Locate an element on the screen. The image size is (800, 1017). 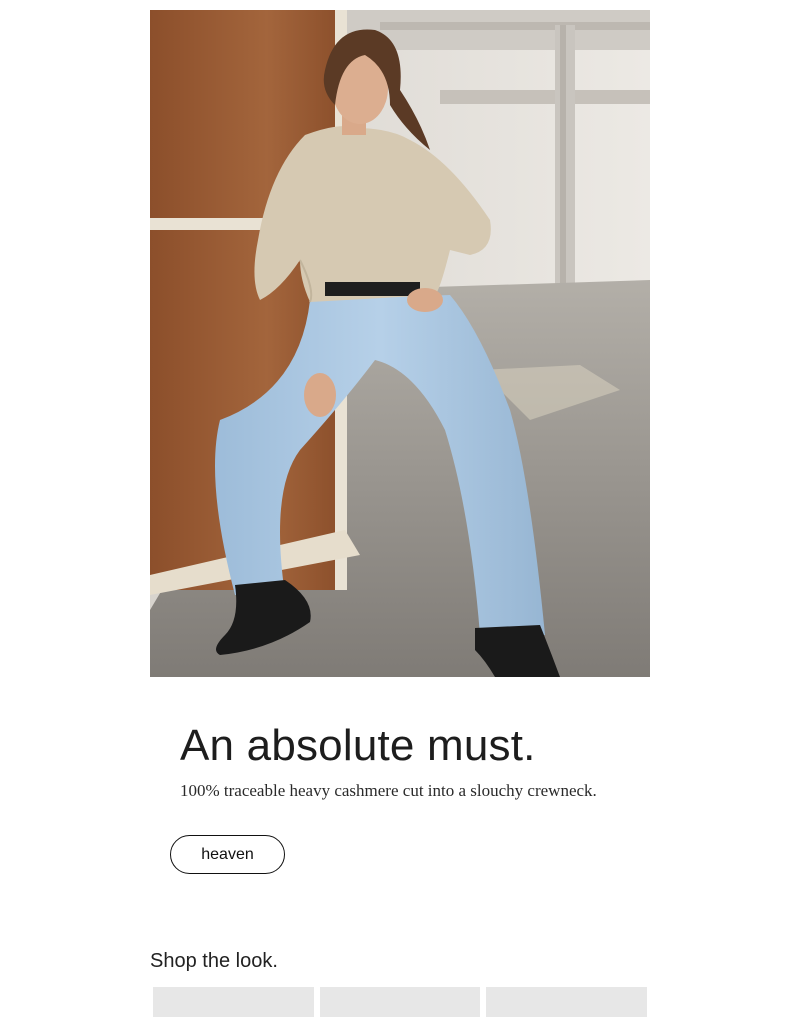
heaven-button: heaven is located at coordinates (227, 854).